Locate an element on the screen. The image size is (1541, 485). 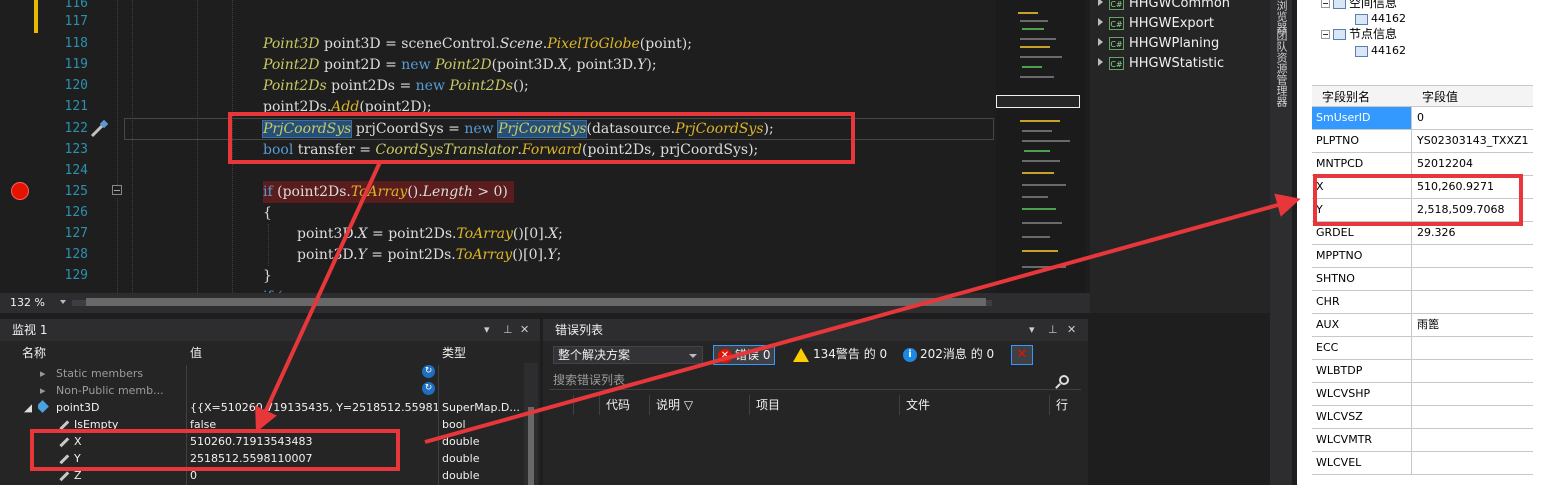
code-line-130: if ( is located at coordinates (273, 289).